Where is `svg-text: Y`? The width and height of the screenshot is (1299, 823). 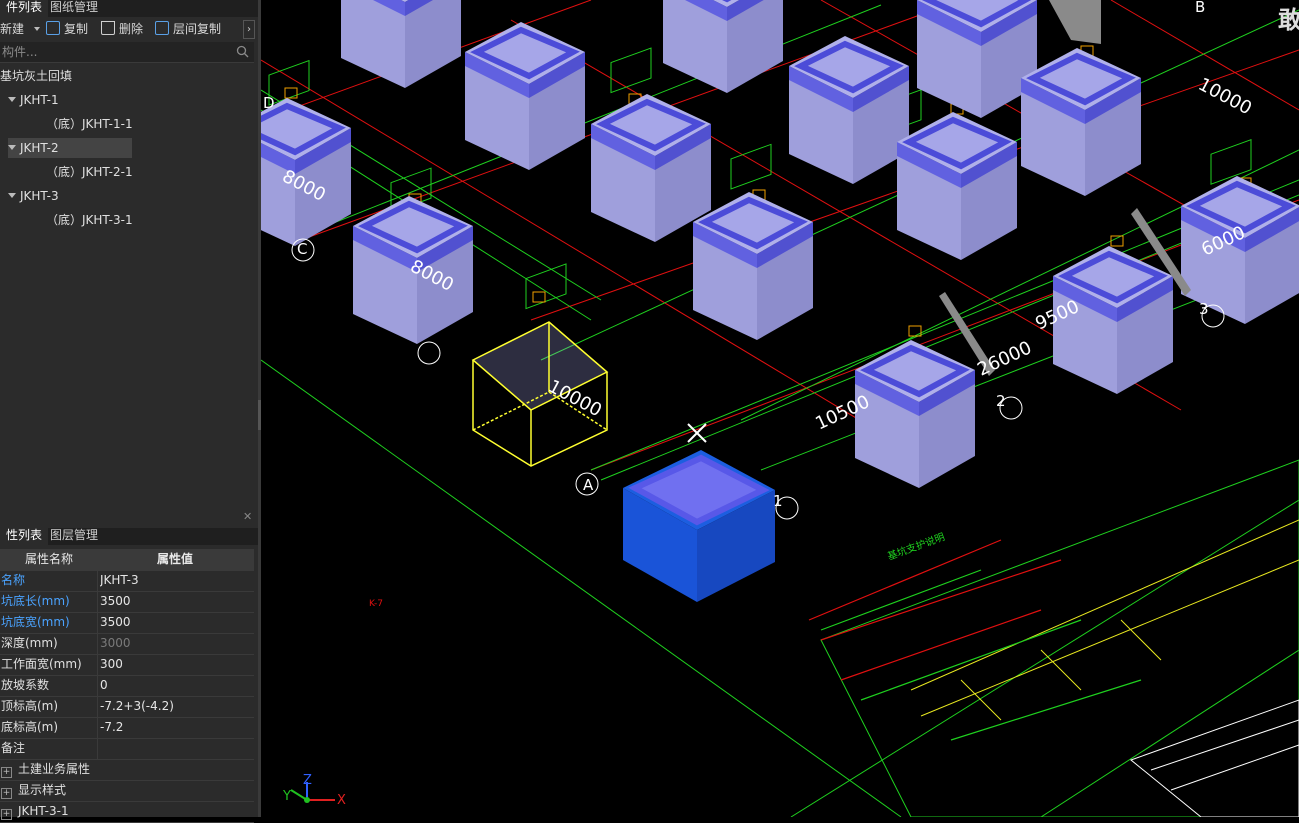 svg-text: Y is located at coordinates (286, 796).